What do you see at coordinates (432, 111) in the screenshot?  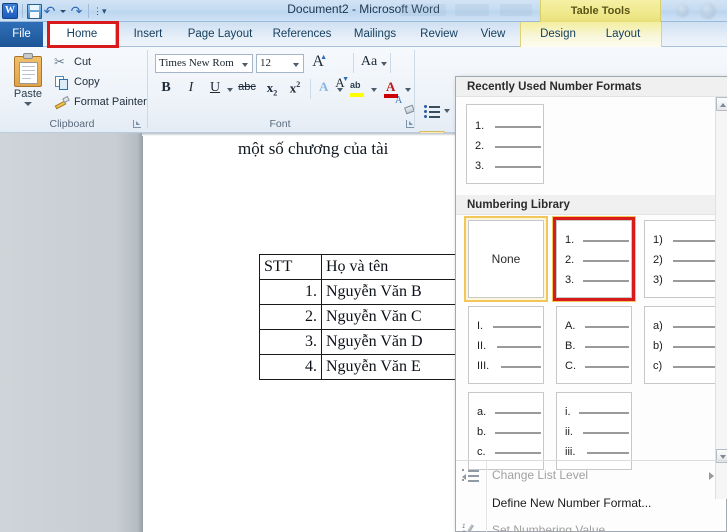 I see `bullets-button` at bounding box center [432, 111].